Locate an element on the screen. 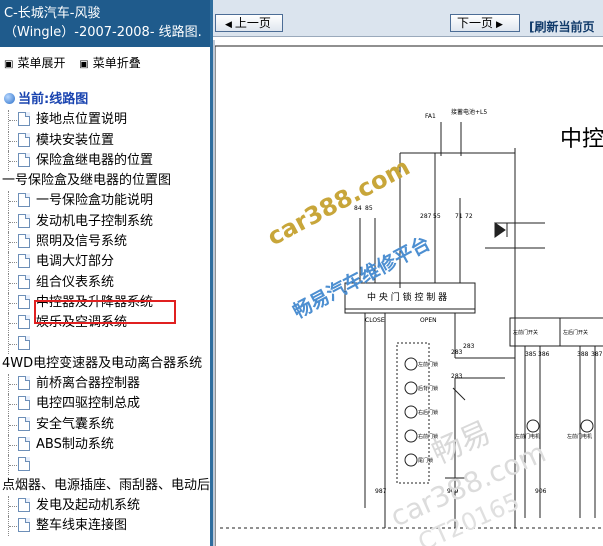 This screenshot has width=603, height=546. tree-item: 电调大灯部分 is located at coordinates (105, 262).